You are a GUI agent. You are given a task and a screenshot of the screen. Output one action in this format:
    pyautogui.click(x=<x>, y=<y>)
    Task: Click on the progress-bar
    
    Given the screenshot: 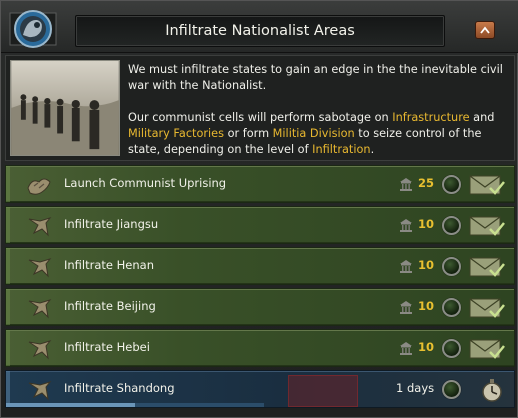 What is the action you would take?
    pyautogui.click(x=135, y=405)
    